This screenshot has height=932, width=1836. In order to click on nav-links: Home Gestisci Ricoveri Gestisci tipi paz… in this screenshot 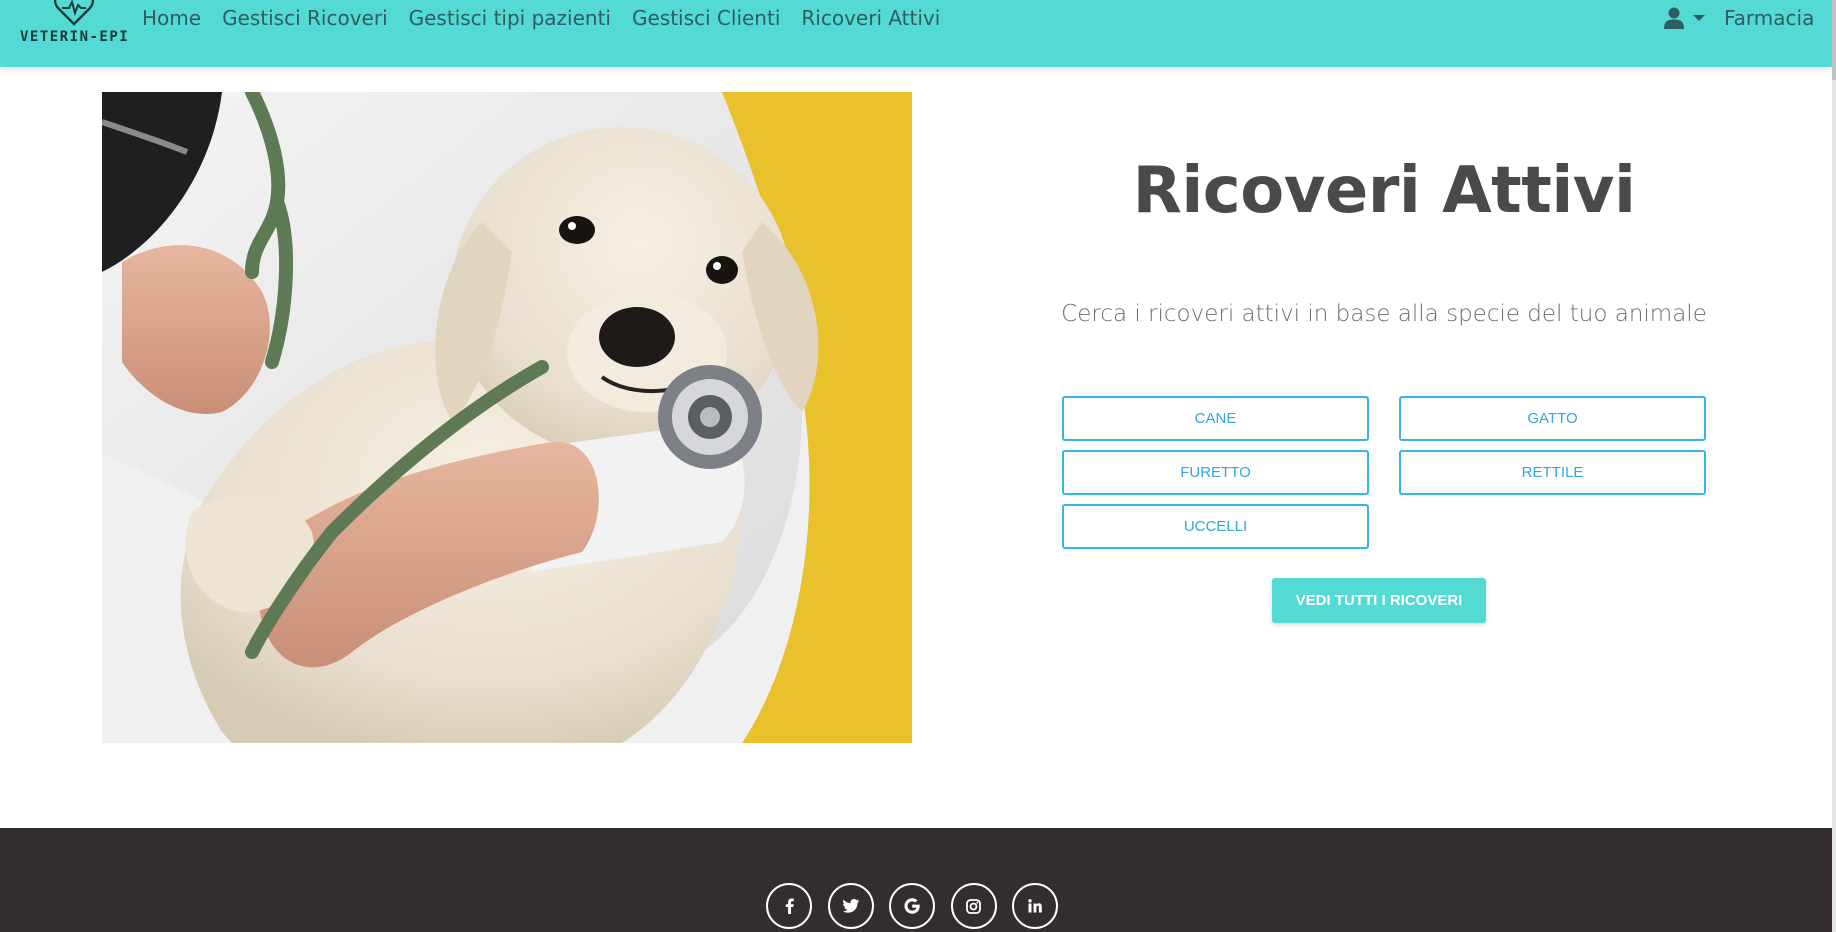, I will do `click(551, 18)`.